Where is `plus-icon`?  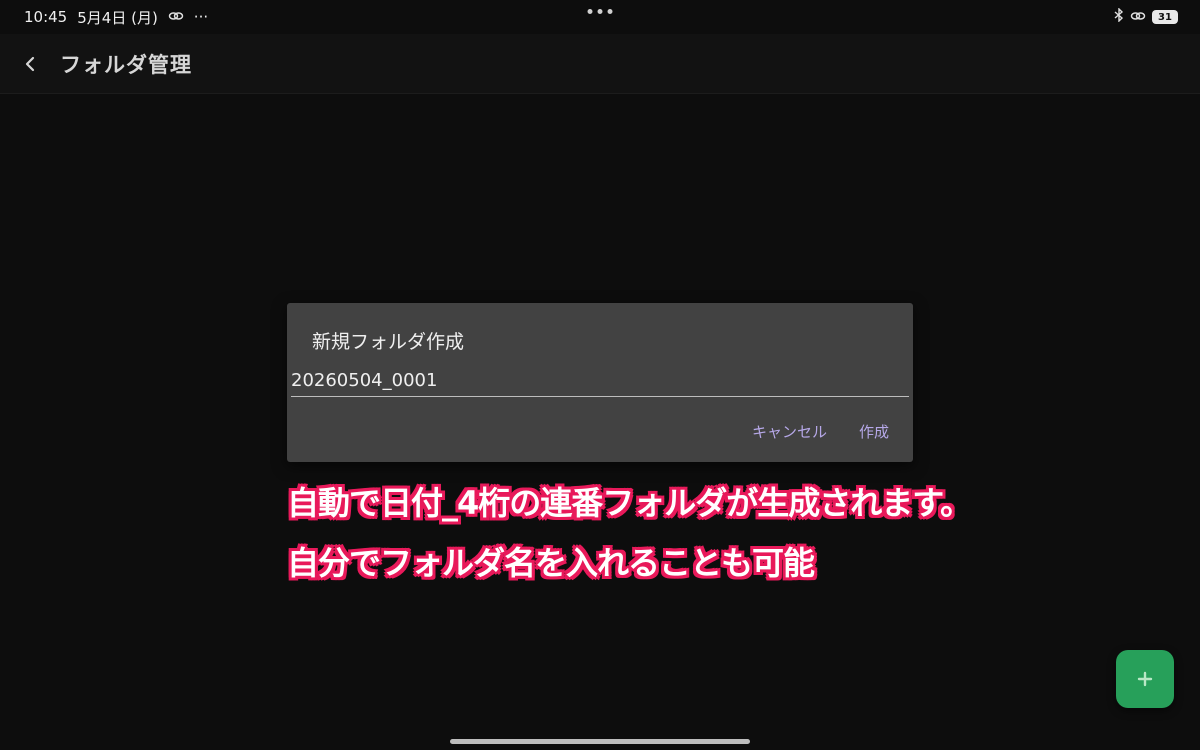
plus-icon is located at coordinates (1145, 679).